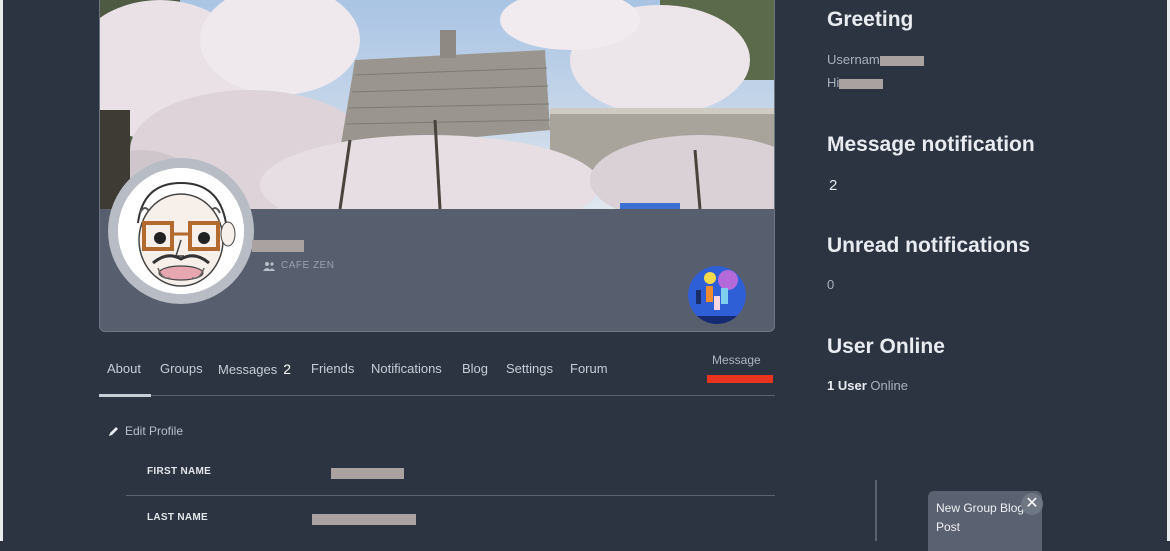 Image resolution: width=1170 pixels, height=551 pixels. I want to click on profile-avatar, so click(181, 231).